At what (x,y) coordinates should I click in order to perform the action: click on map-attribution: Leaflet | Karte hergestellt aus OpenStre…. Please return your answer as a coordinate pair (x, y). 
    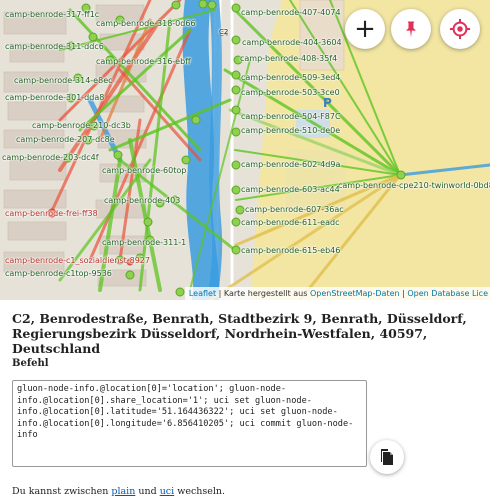
    Looking at the image, I should click on (337, 293).